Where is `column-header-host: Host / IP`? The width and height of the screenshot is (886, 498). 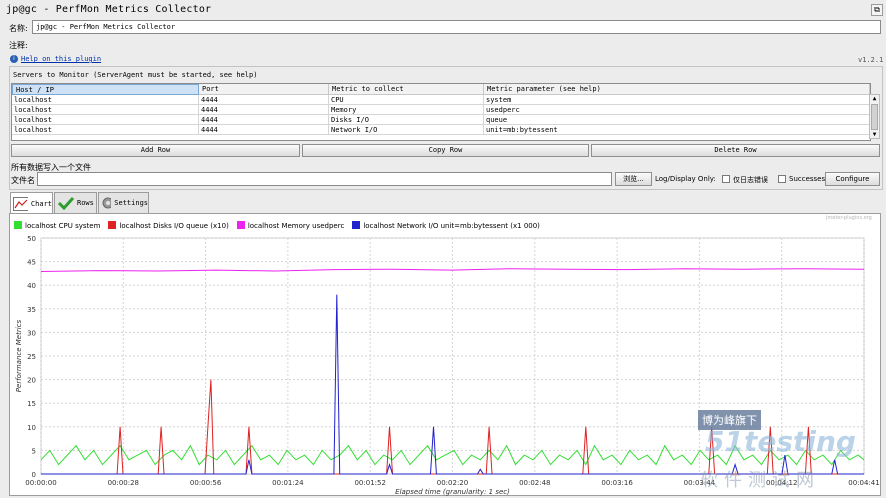
column-header-host: Host / IP is located at coordinates (105, 89).